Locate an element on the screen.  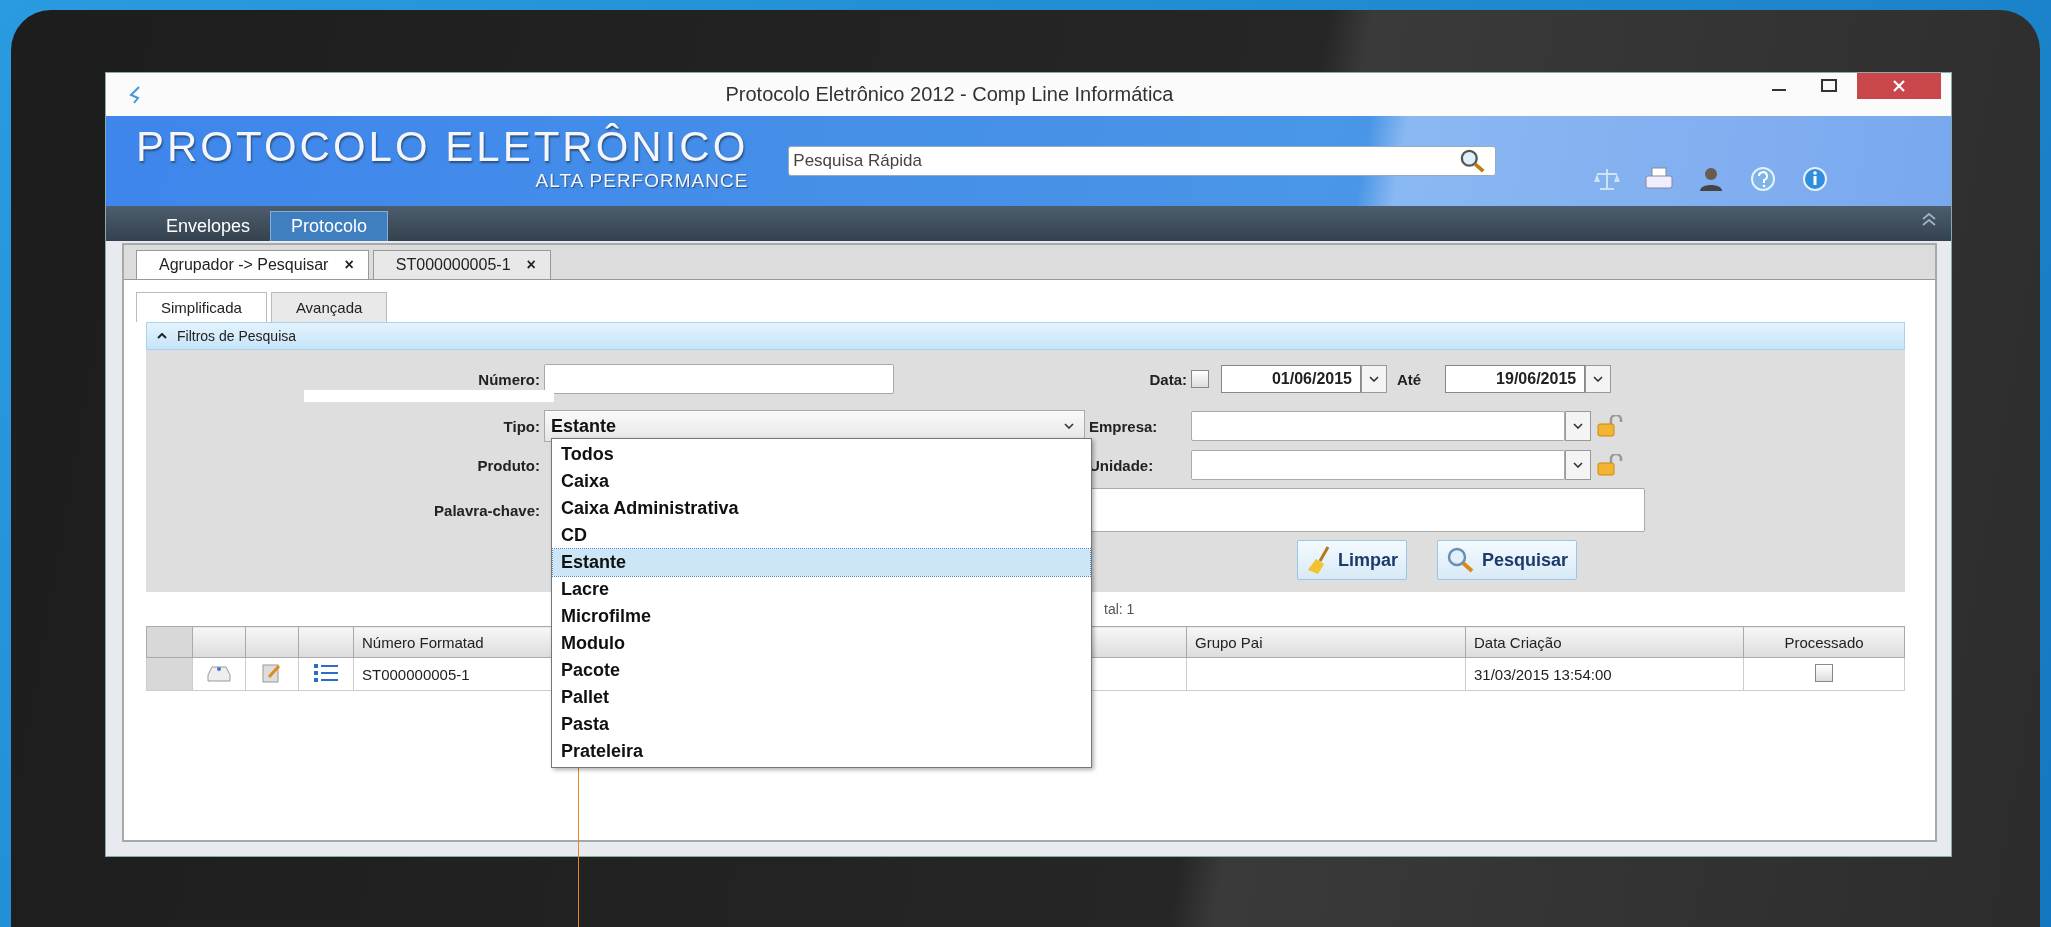
edit-icon is located at coordinates (272, 672).